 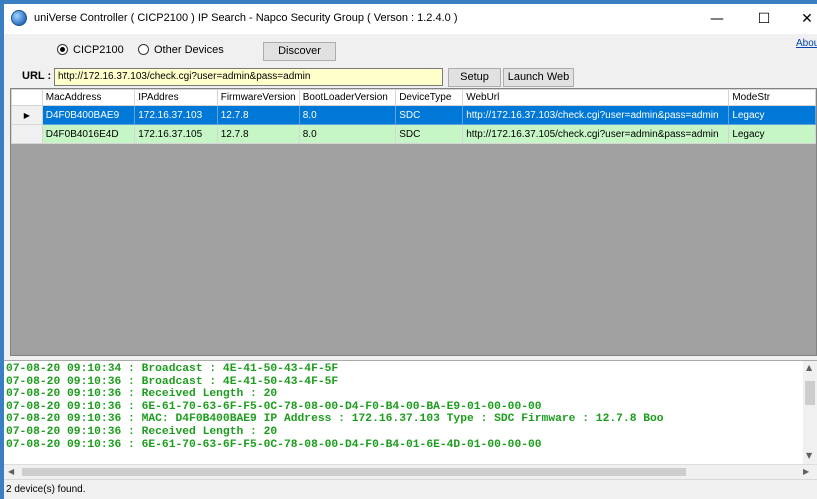 What do you see at coordinates (809, 367) in the screenshot?
I see `scroll-up-icon: ▲` at bounding box center [809, 367].